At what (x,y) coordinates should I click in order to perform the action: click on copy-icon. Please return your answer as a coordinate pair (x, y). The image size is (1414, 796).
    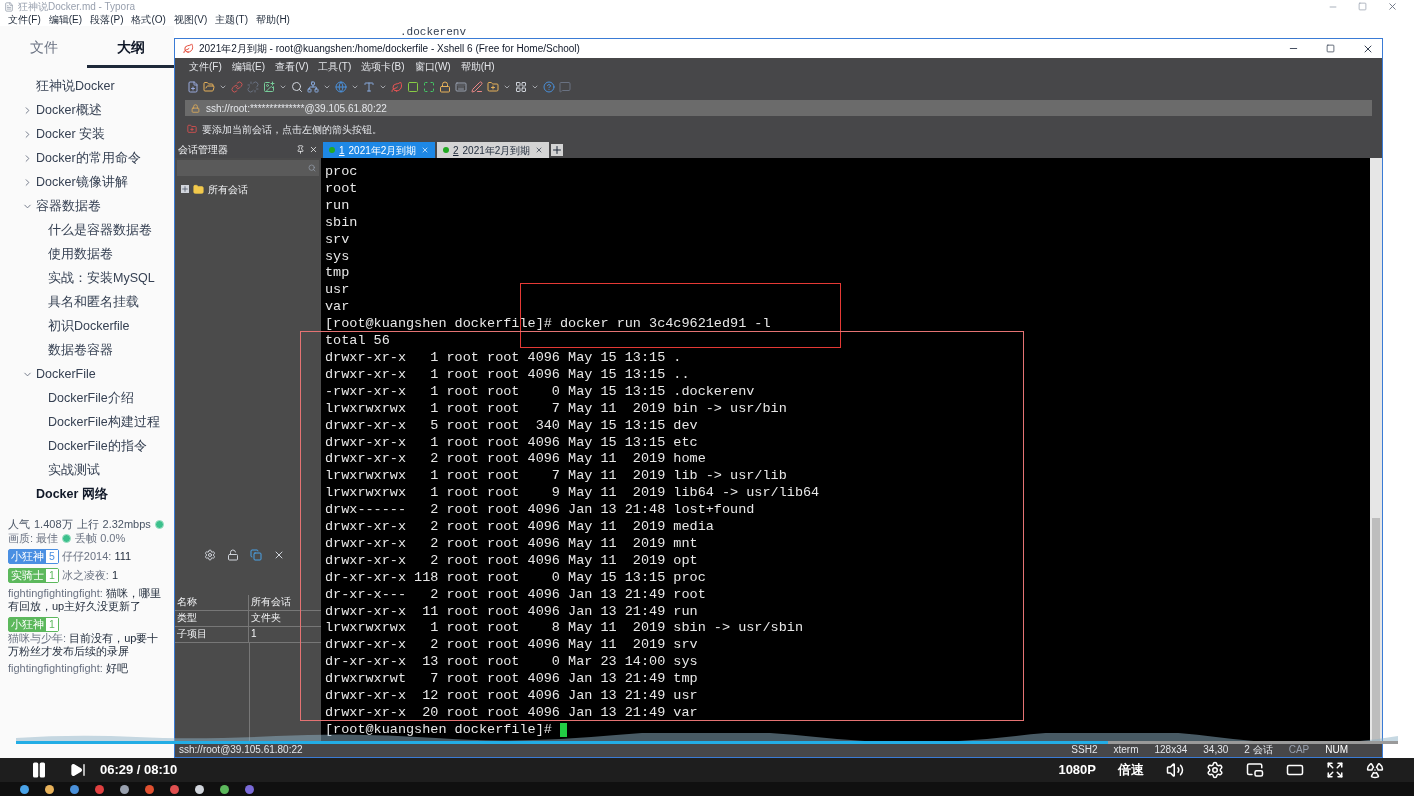
    Looking at the image, I should click on (256, 555).